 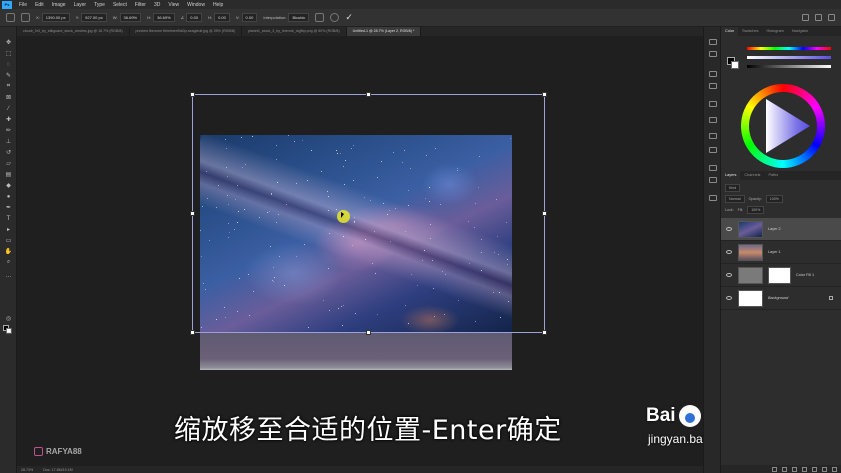 I want to click on actions-panel-icon, so click(x=713, y=54).